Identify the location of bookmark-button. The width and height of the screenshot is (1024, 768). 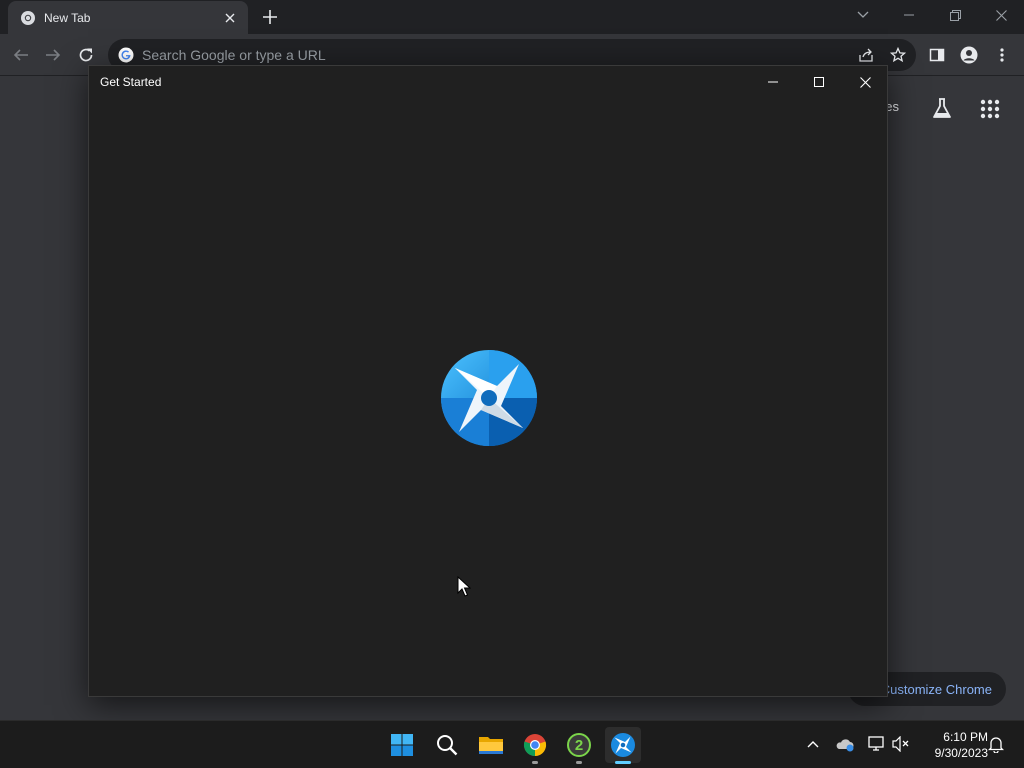
(898, 55).